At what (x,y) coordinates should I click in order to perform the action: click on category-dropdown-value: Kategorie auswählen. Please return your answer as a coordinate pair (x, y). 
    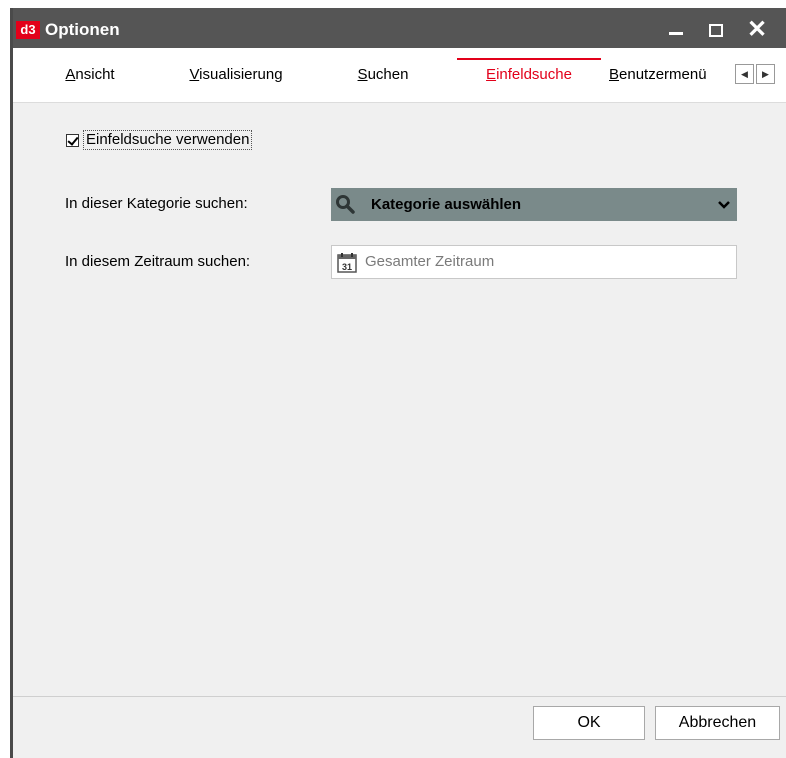
    Looking at the image, I should click on (446, 204).